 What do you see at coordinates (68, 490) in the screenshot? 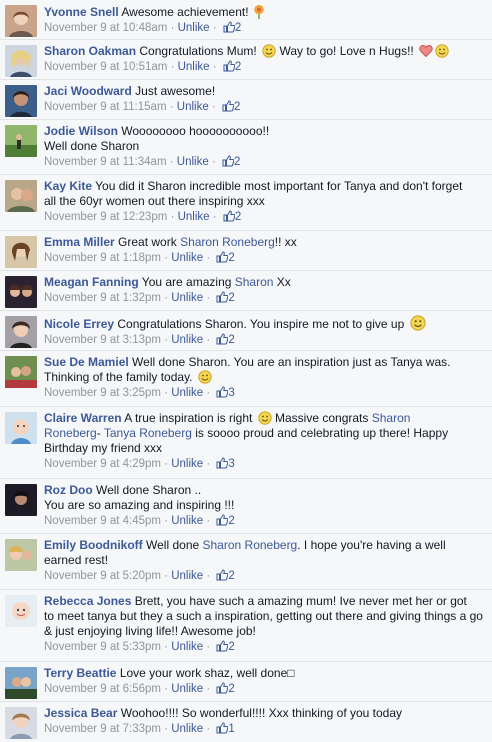
I see `comment-author: Roz Doo` at bounding box center [68, 490].